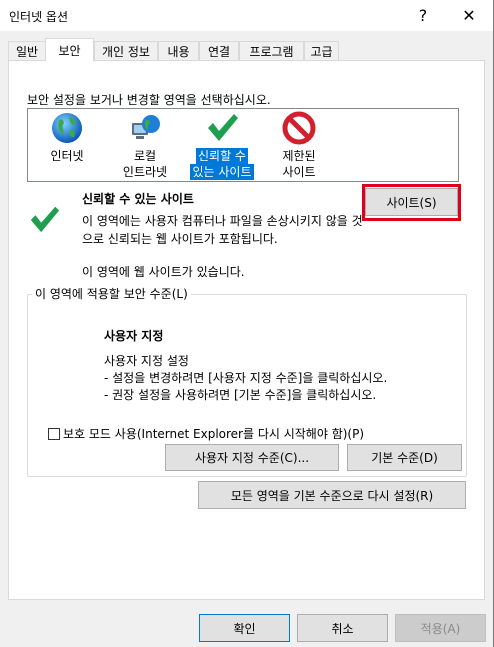  What do you see at coordinates (342, 628) in the screenshot?
I see `cancel-button: 취소` at bounding box center [342, 628].